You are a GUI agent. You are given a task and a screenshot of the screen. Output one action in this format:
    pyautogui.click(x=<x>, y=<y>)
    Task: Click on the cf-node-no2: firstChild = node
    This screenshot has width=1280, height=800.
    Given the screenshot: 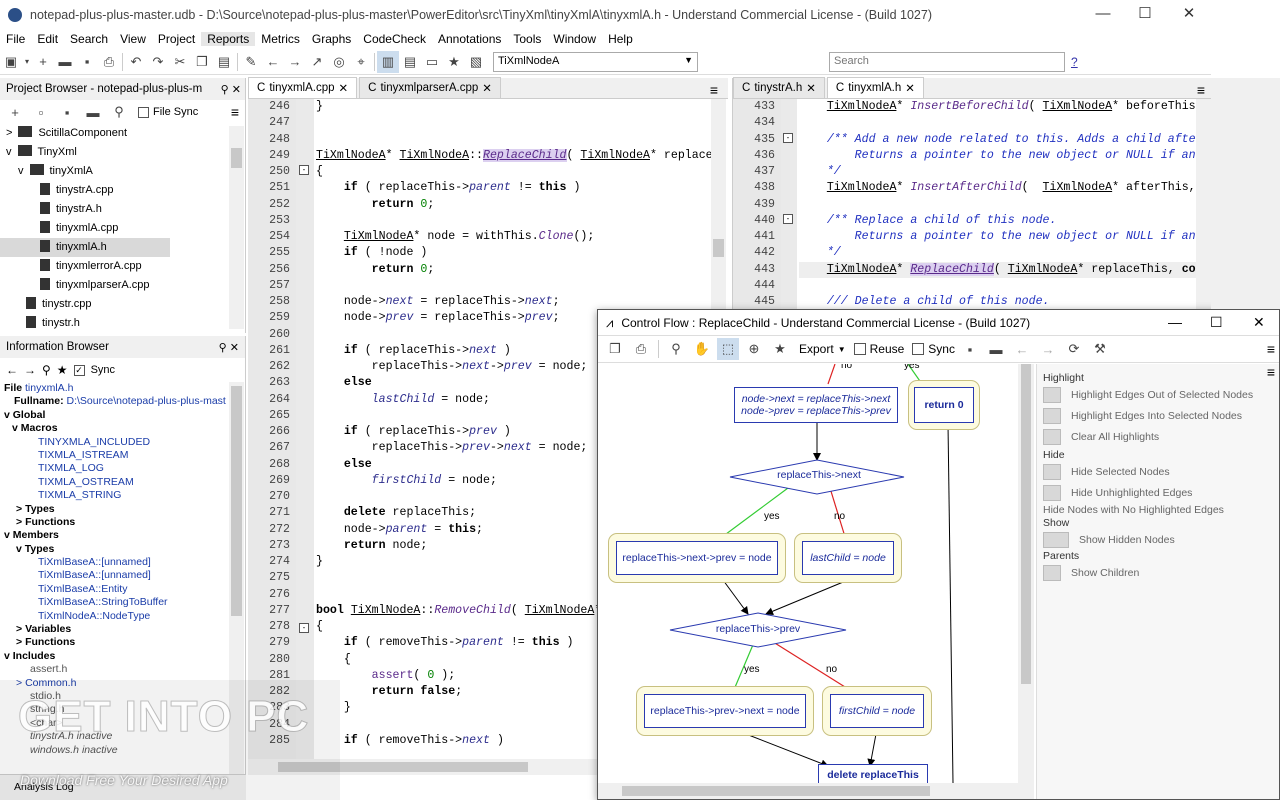 What is the action you would take?
    pyautogui.click(x=877, y=711)
    